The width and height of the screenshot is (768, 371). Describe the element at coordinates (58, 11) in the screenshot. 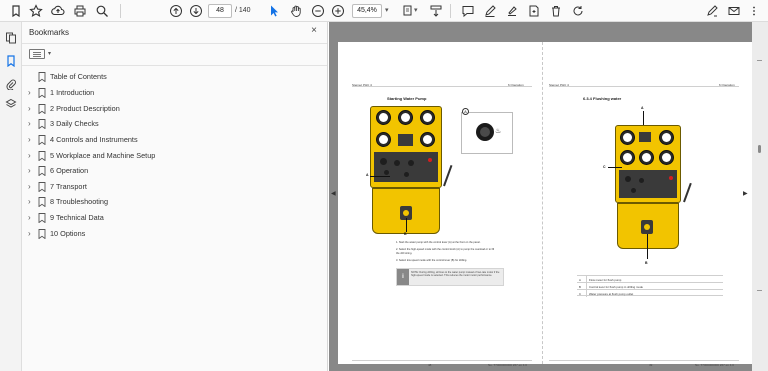

I see `upload-icon` at that location.